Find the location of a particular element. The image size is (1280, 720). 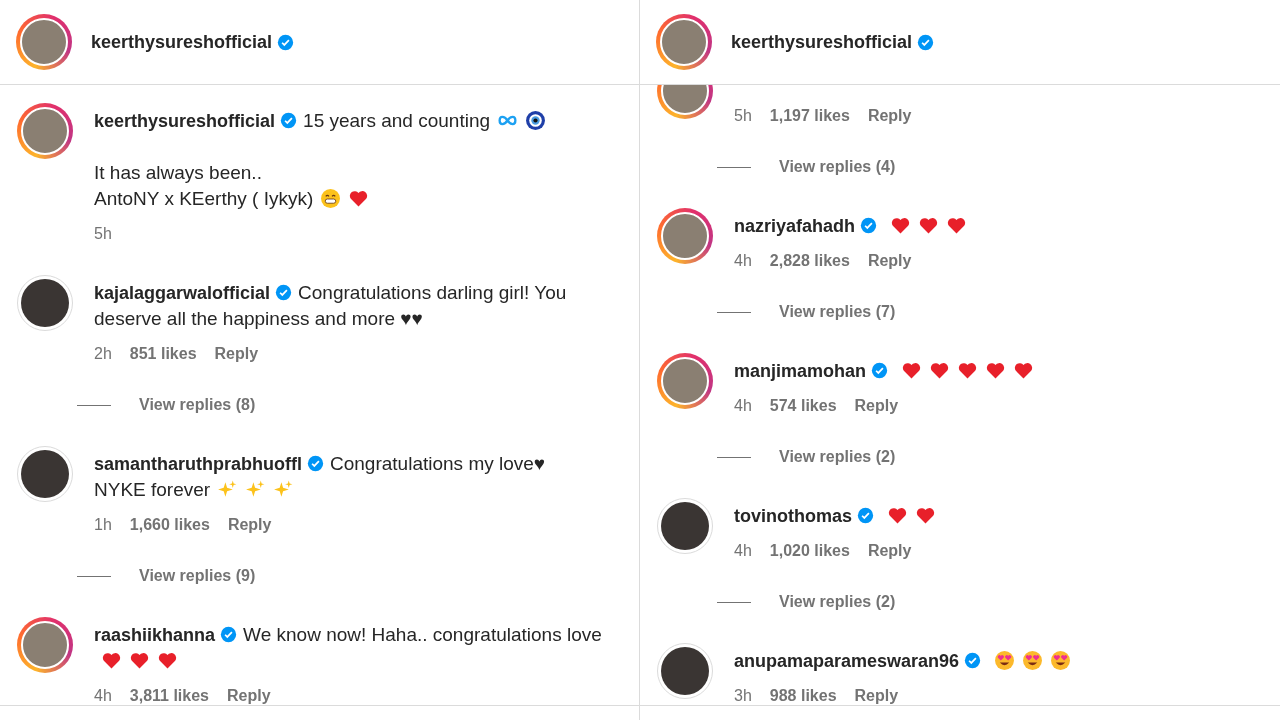

eye-charm-icon is located at coordinates (536, 120).